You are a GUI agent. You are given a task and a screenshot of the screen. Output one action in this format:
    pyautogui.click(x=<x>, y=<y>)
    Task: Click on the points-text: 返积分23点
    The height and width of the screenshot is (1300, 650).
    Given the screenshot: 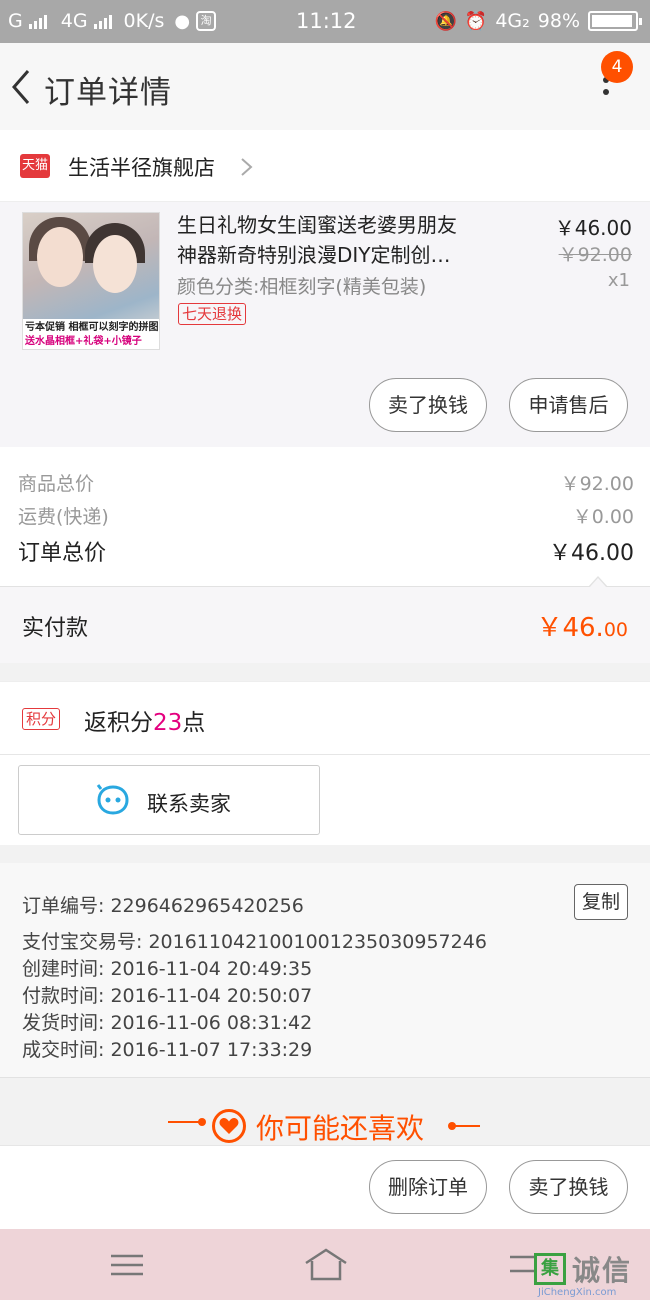 What is the action you would take?
    pyautogui.click(x=144, y=720)
    